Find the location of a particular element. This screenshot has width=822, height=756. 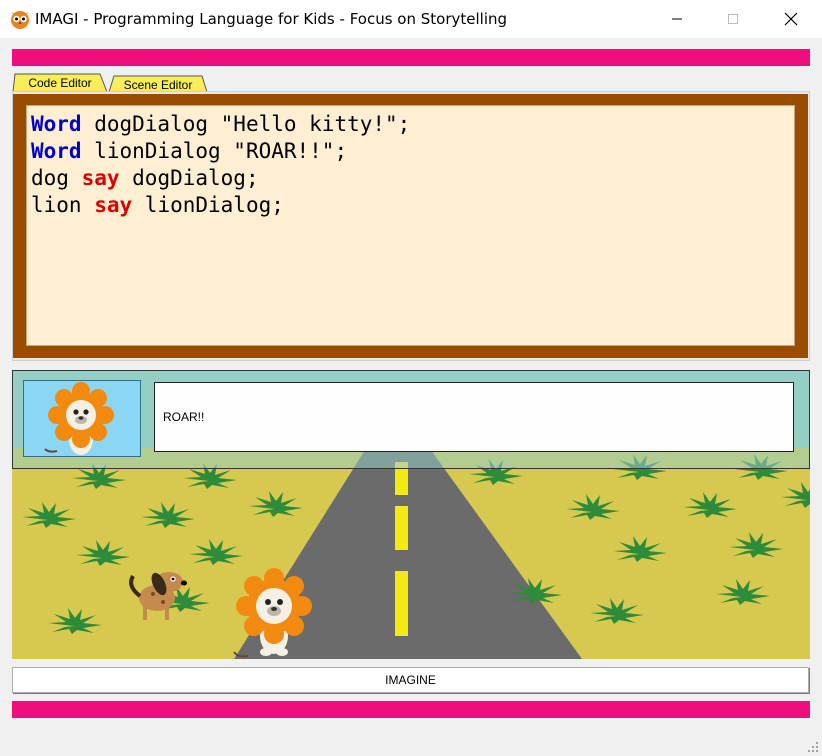

accent-bar-top is located at coordinates (411, 57).